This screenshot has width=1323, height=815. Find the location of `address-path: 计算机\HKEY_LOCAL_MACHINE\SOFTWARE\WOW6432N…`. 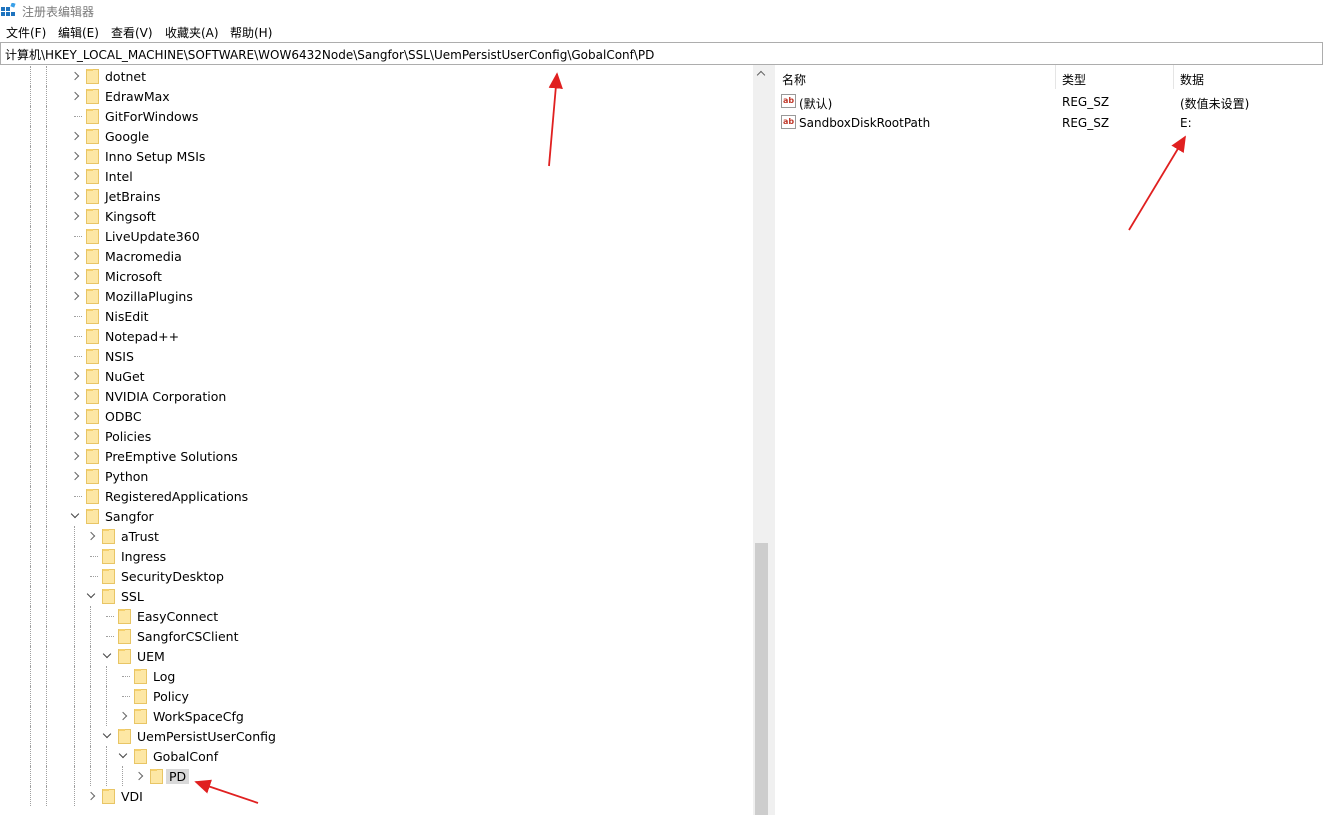

address-path: 计算机\HKEY_LOCAL_MACHINE\SOFTWARE\WOW6432N… is located at coordinates (329, 54).